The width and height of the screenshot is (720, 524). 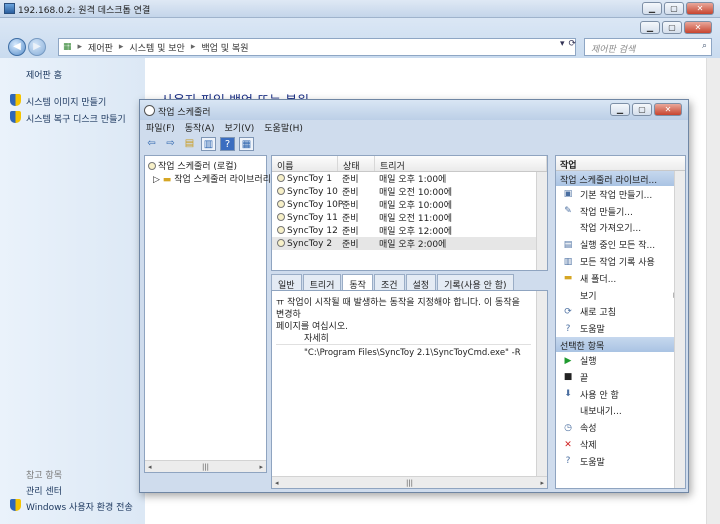 I want to click on tree-node-library: ▷ ▬ 작업 스케줄러 라이브러리, so click(x=212, y=178).